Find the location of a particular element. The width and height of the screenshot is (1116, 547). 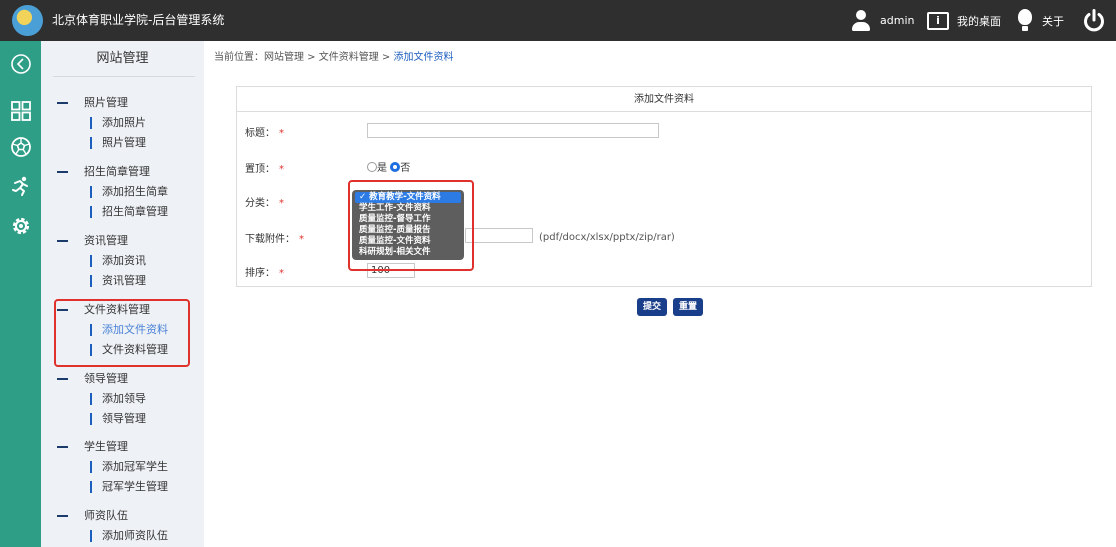

about-link: 关于 is located at coordinates (1040, 20).